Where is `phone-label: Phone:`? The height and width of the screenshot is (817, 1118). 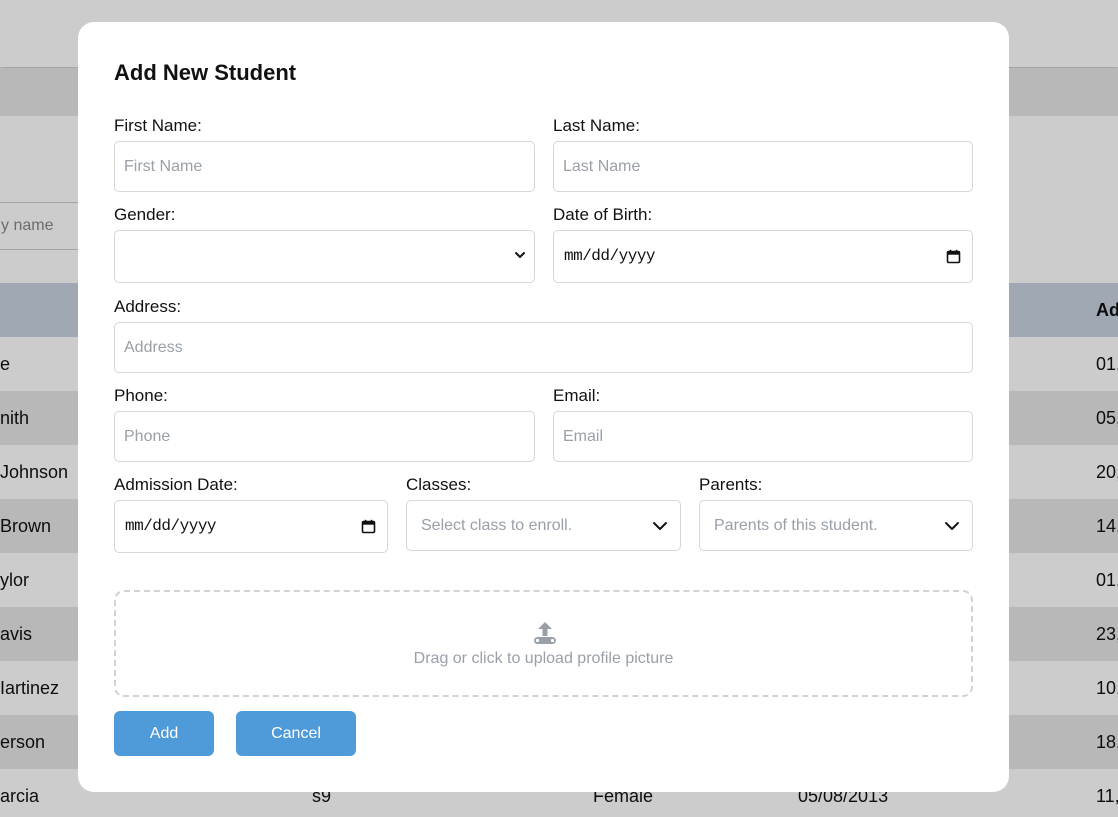
phone-label: Phone: is located at coordinates (141, 395).